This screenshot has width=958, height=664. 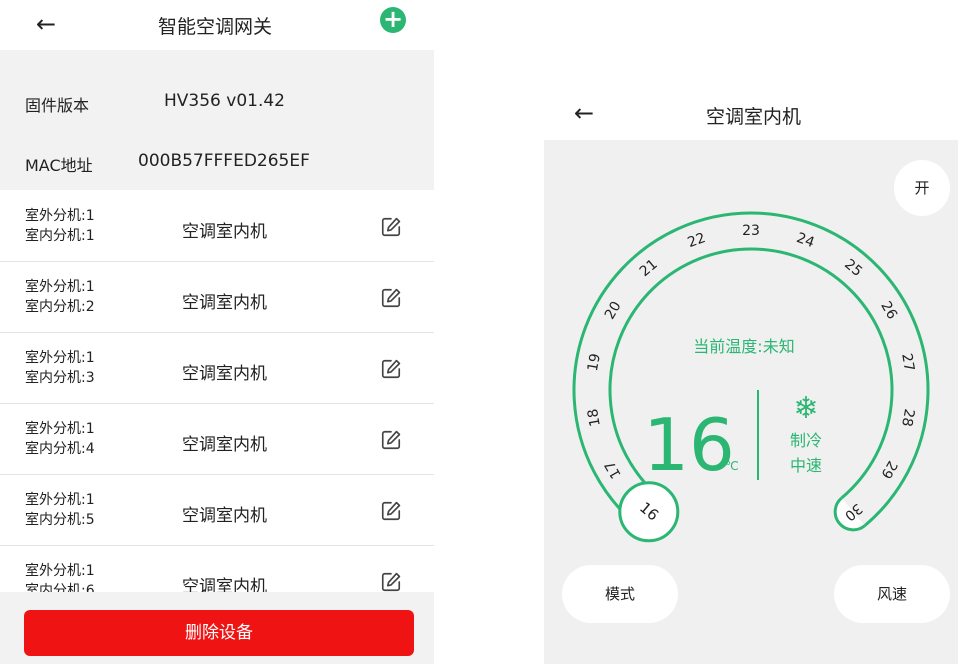 What do you see at coordinates (594, 417) in the screenshot?
I see `dial-tick-label: 18` at bounding box center [594, 417].